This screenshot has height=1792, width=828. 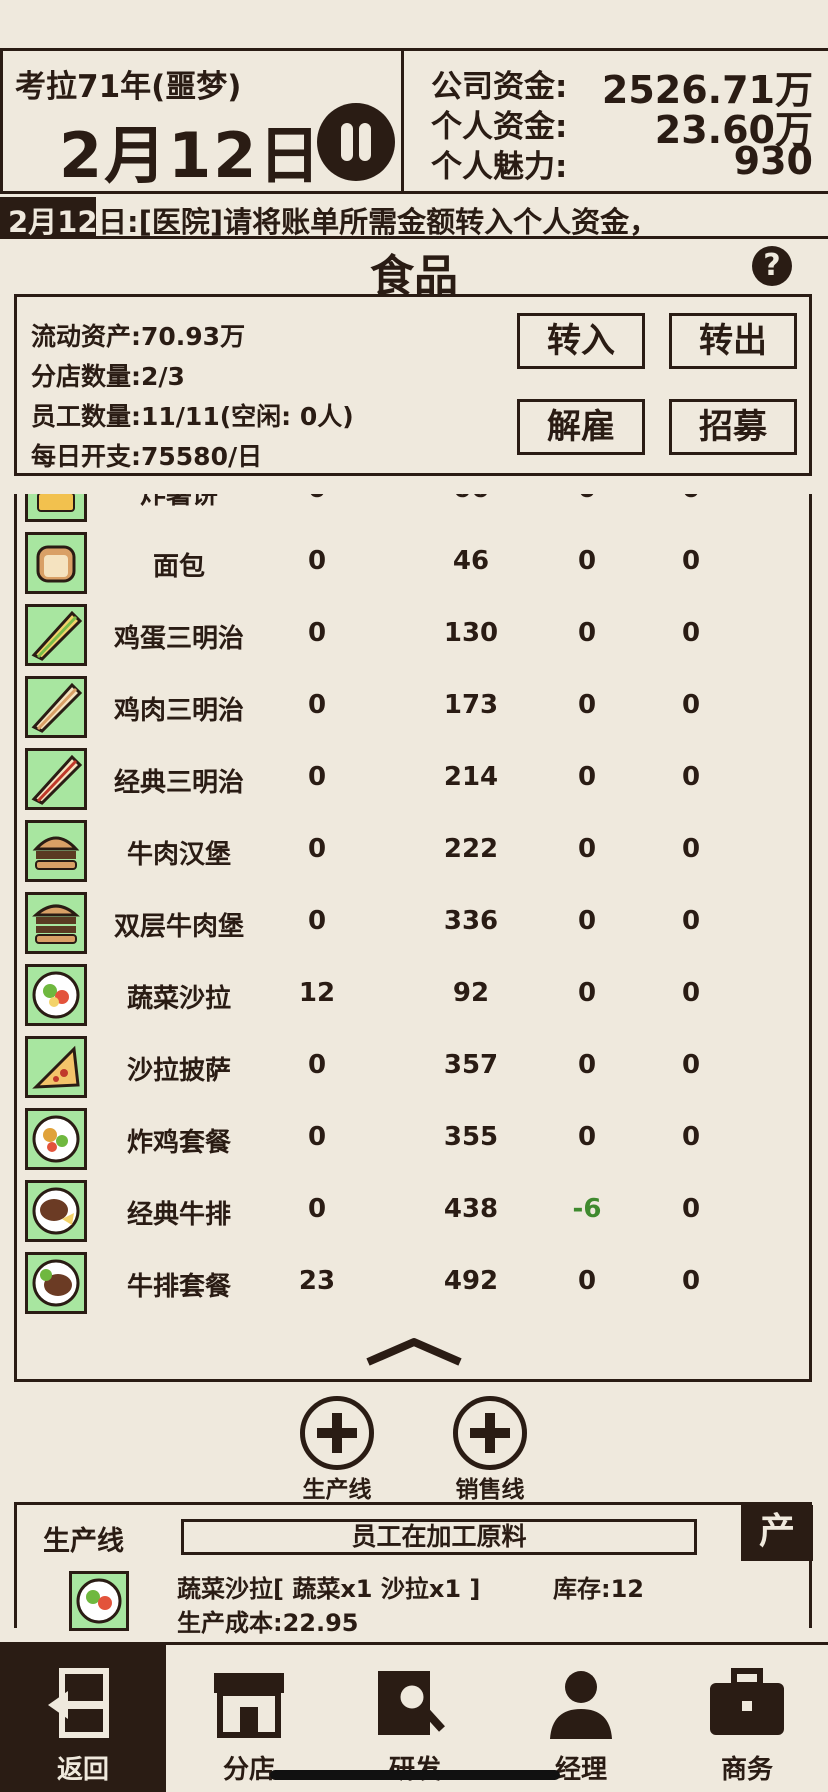 What do you see at coordinates (413, 1282) in the screenshot?
I see `list-item: 牛排套餐 23 492 0 0` at bounding box center [413, 1282].